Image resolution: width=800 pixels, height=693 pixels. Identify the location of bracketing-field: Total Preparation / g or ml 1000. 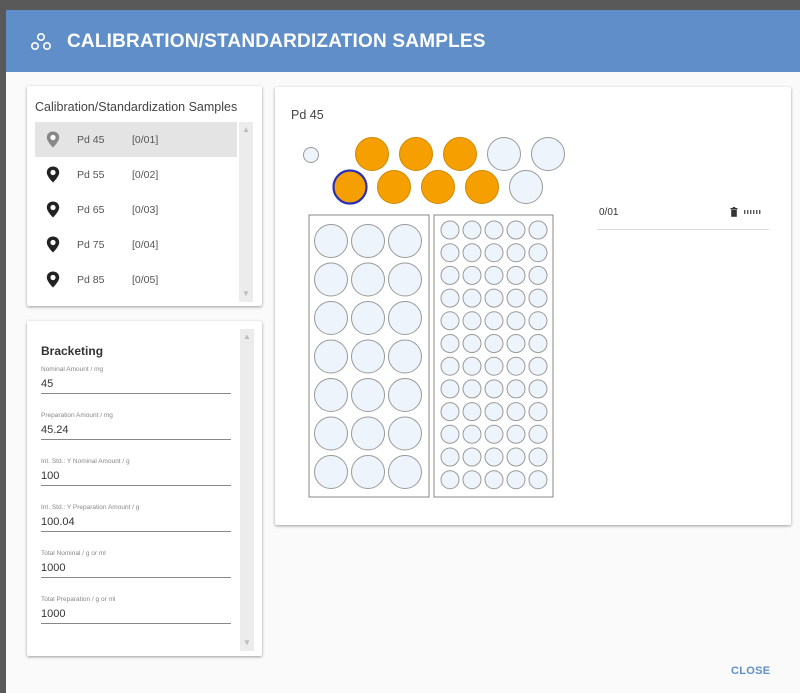
(136, 610).